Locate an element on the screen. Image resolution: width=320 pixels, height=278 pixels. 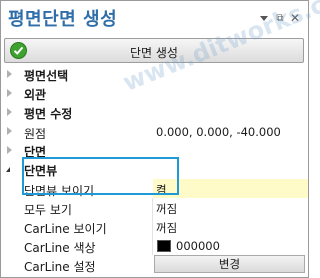
chevron-down-icon is located at coordinates (264, 18).